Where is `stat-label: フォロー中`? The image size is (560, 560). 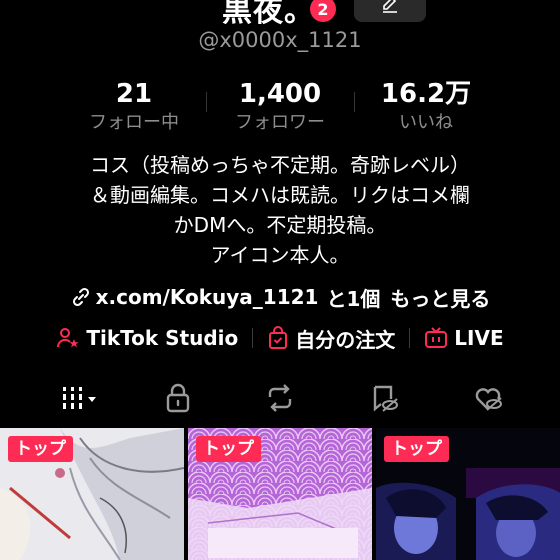 stat-label: フォロー中 is located at coordinates (134, 122).